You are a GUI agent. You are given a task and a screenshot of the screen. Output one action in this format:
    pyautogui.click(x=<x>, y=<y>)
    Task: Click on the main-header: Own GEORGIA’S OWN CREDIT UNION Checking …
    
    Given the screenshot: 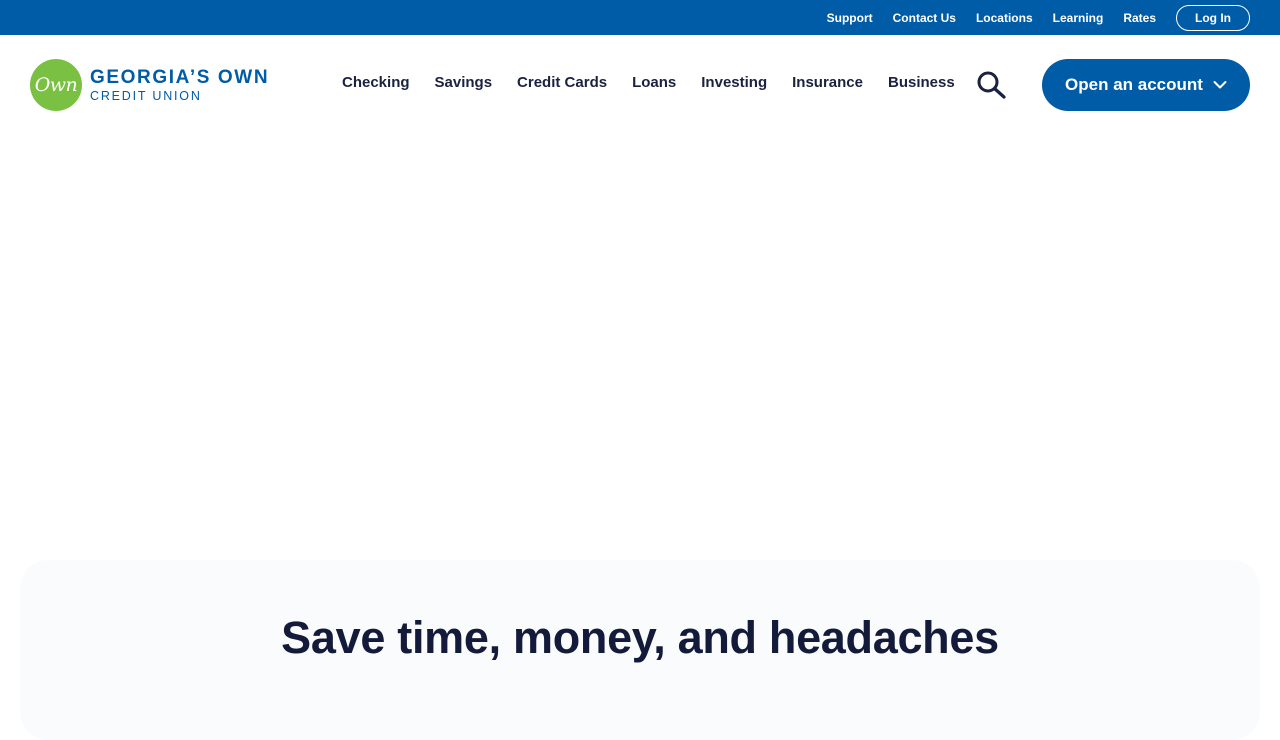 What is the action you would take?
    pyautogui.click(x=640, y=85)
    